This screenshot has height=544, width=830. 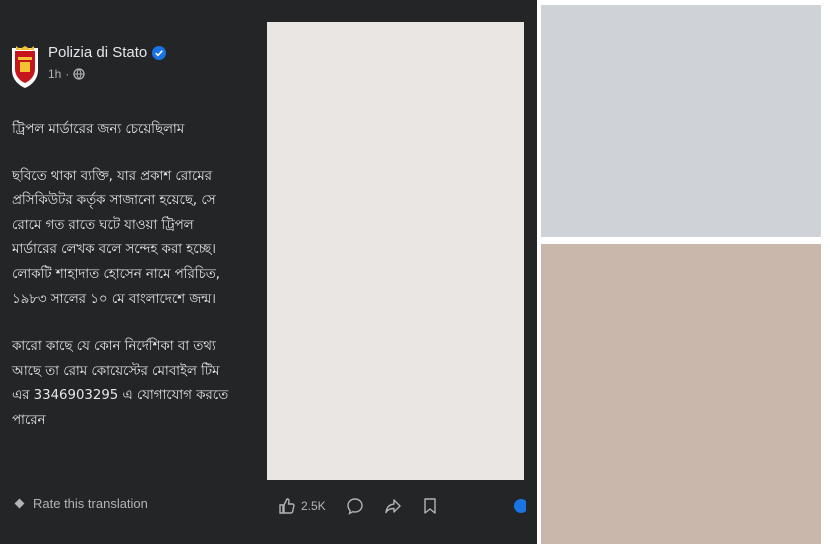 I want to click on share-icon, so click(x=392, y=506).